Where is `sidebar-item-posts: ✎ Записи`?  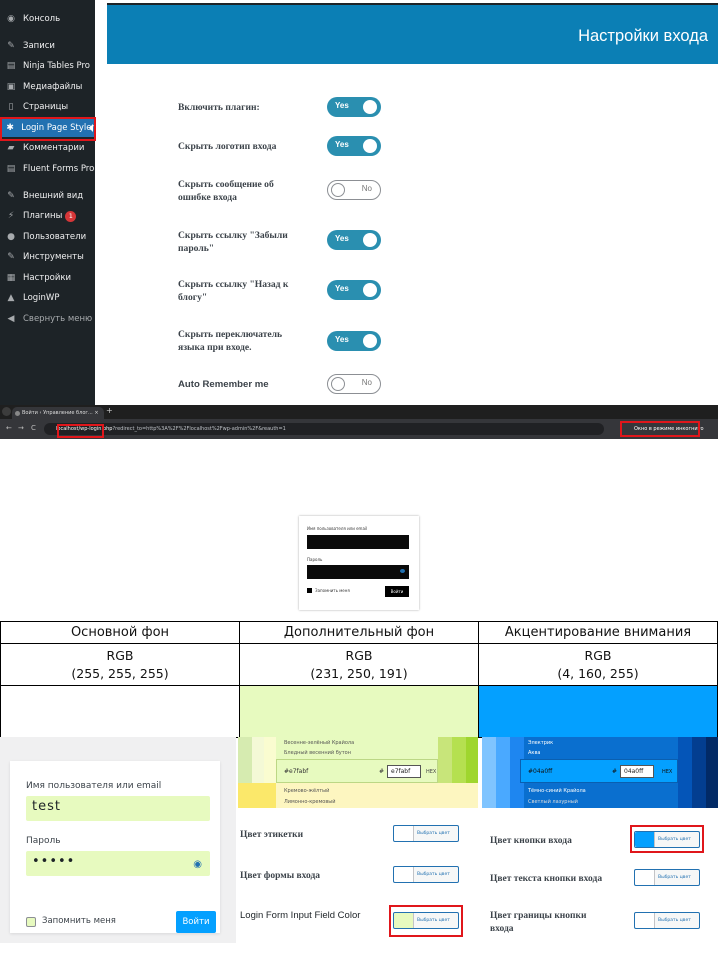 sidebar-item-posts: ✎ Записи is located at coordinates (47, 46).